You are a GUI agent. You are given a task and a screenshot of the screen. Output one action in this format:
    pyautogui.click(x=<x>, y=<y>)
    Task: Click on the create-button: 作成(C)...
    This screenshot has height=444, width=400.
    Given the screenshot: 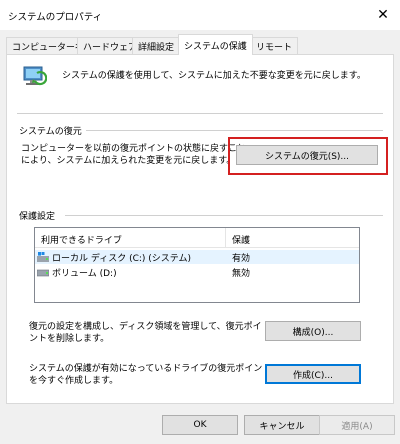 What is the action you would take?
    pyautogui.click(x=313, y=374)
    